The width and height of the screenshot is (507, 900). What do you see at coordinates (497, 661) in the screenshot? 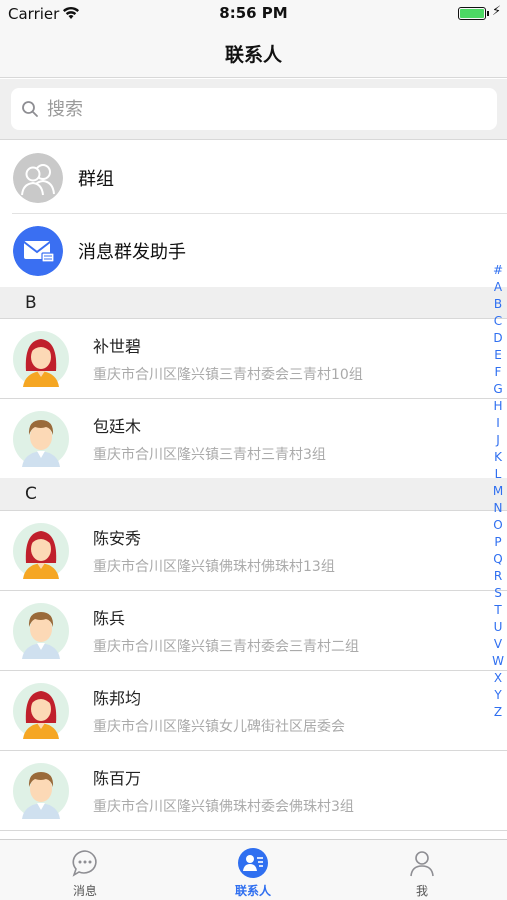
I see `index-letter: W` at bounding box center [497, 661].